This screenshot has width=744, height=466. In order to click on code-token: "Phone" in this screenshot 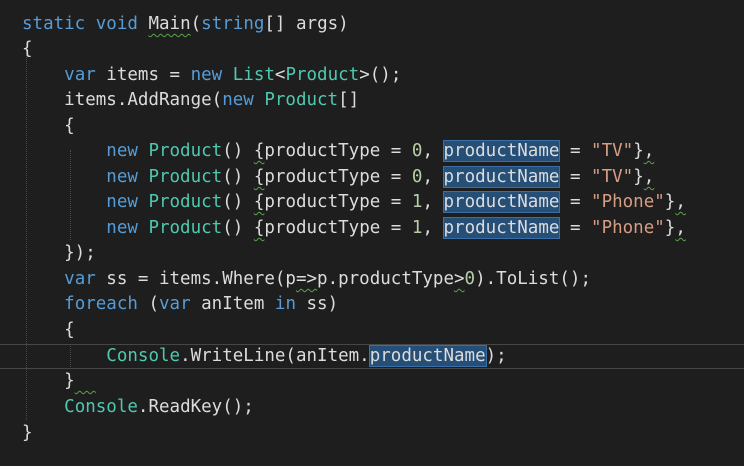, I will do `click(628, 202)`.